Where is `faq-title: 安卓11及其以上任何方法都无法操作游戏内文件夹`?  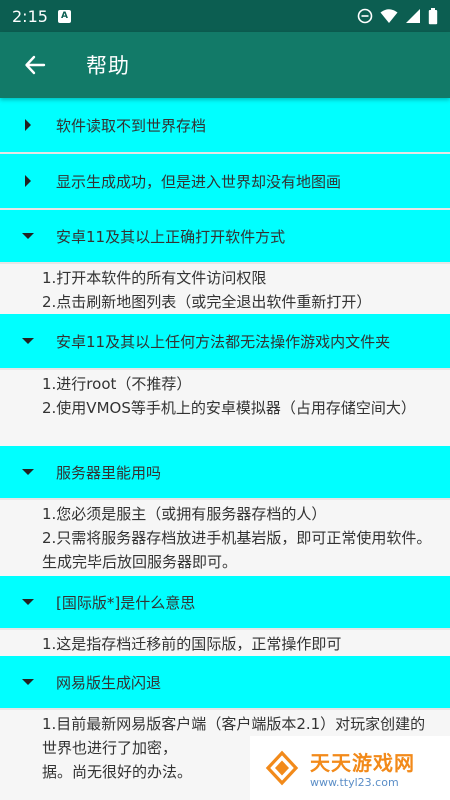
faq-title: 安卓11及其以上任何方法都无法操作游戏内文件夹 is located at coordinates (223, 341).